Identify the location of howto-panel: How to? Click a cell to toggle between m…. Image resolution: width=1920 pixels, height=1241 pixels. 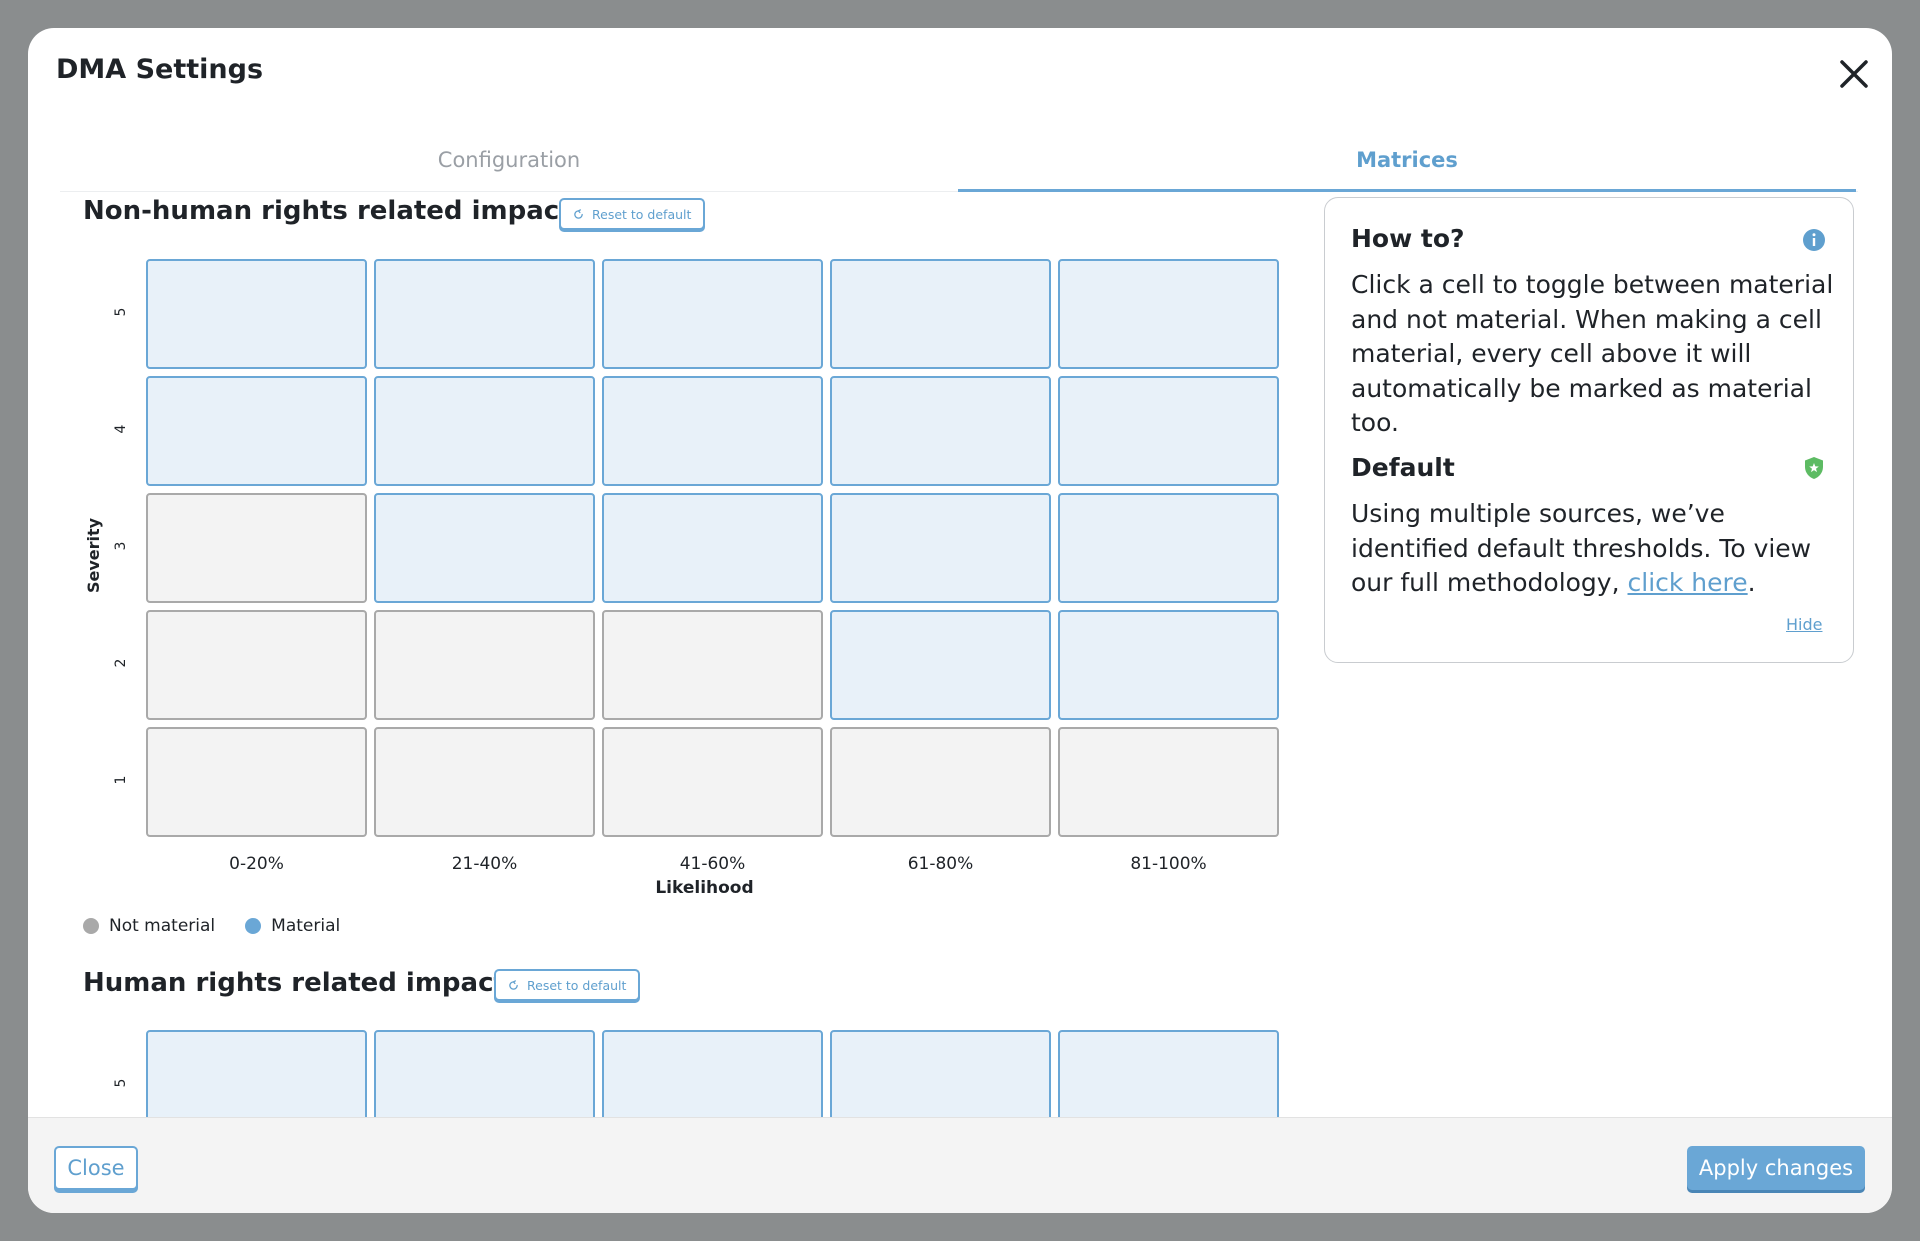
(1589, 430).